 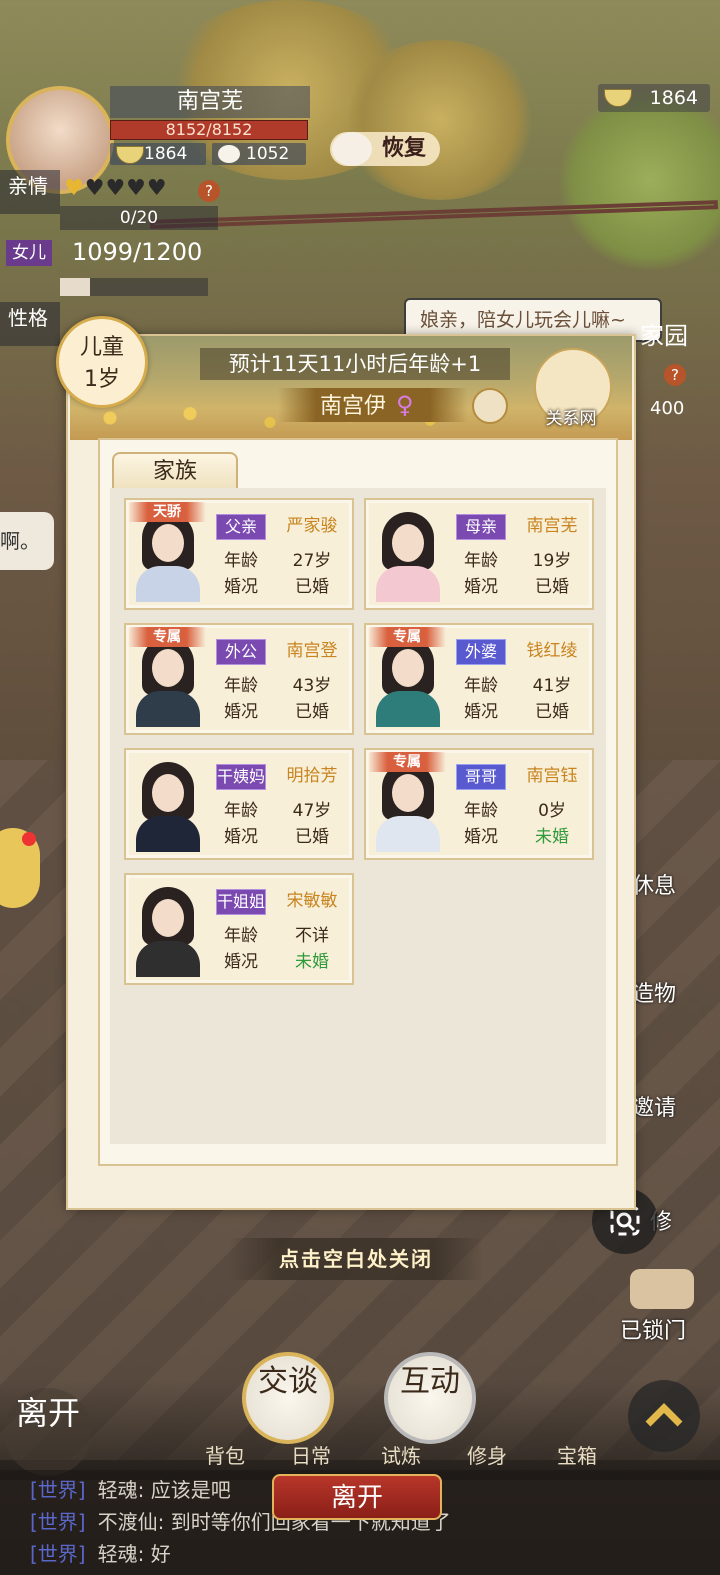 What do you see at coordinates (27, 541) in the screenshot?
I see `left-speech-bubble: 啊。` at bounding box center [27, 541].